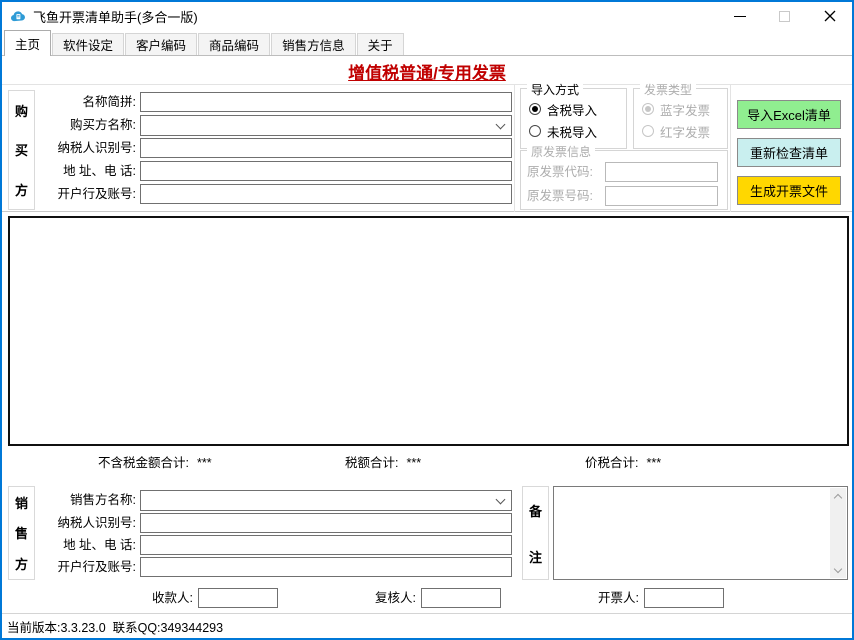 This screenshot has height=640, width=854. I want to click on maximize-icon, so click(784, 16).